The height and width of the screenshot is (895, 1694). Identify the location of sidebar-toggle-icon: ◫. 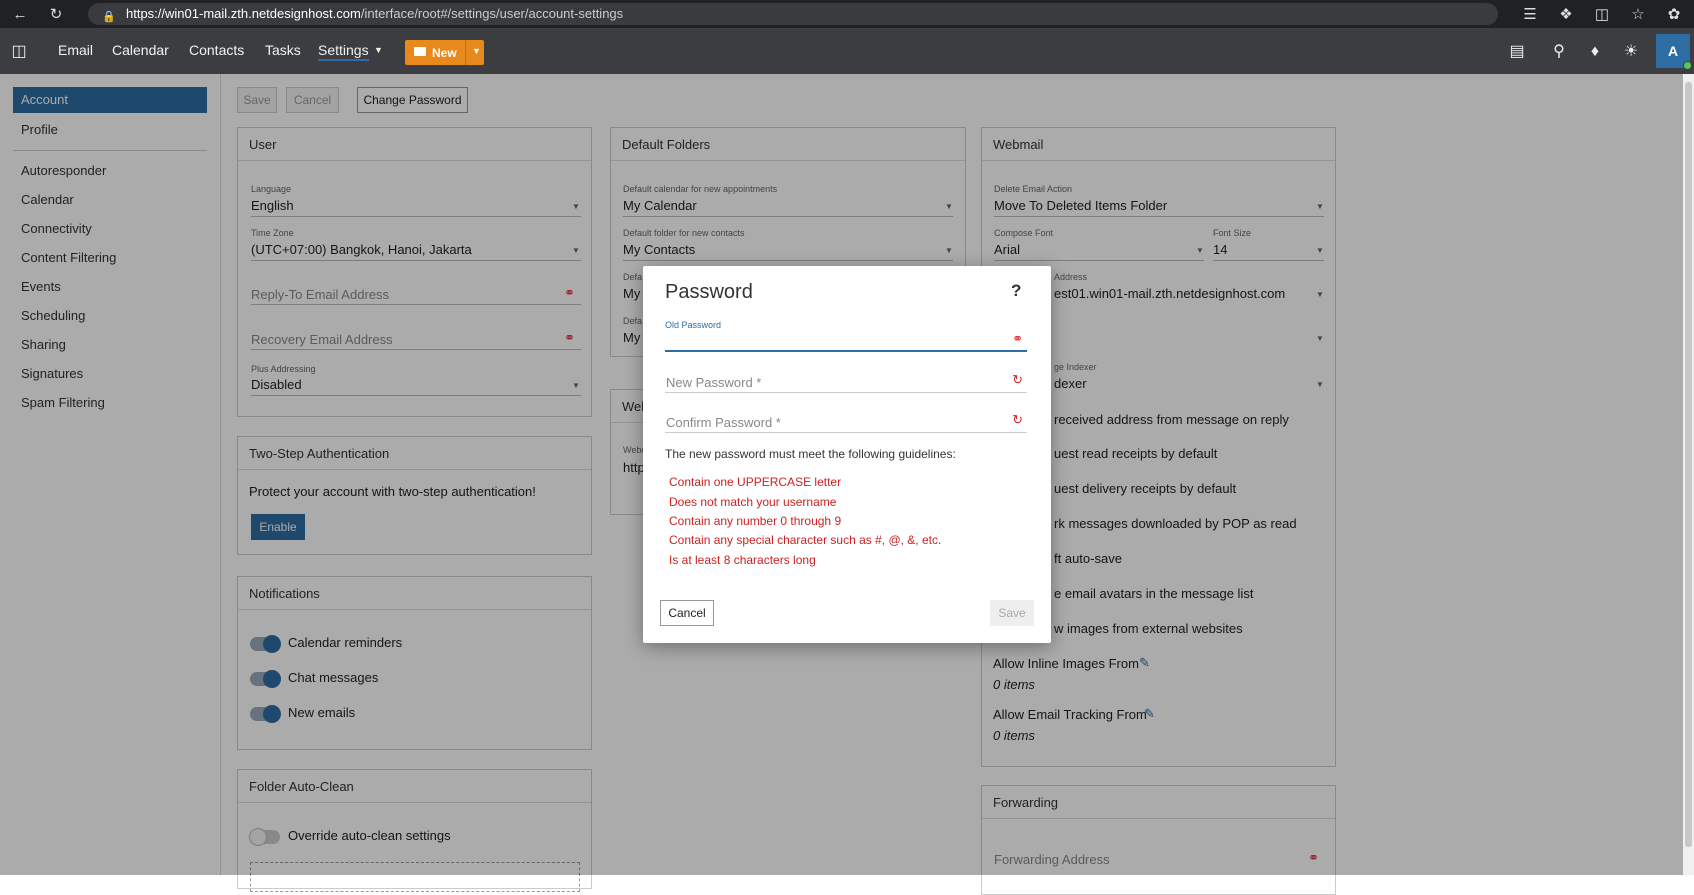
(19, 52).